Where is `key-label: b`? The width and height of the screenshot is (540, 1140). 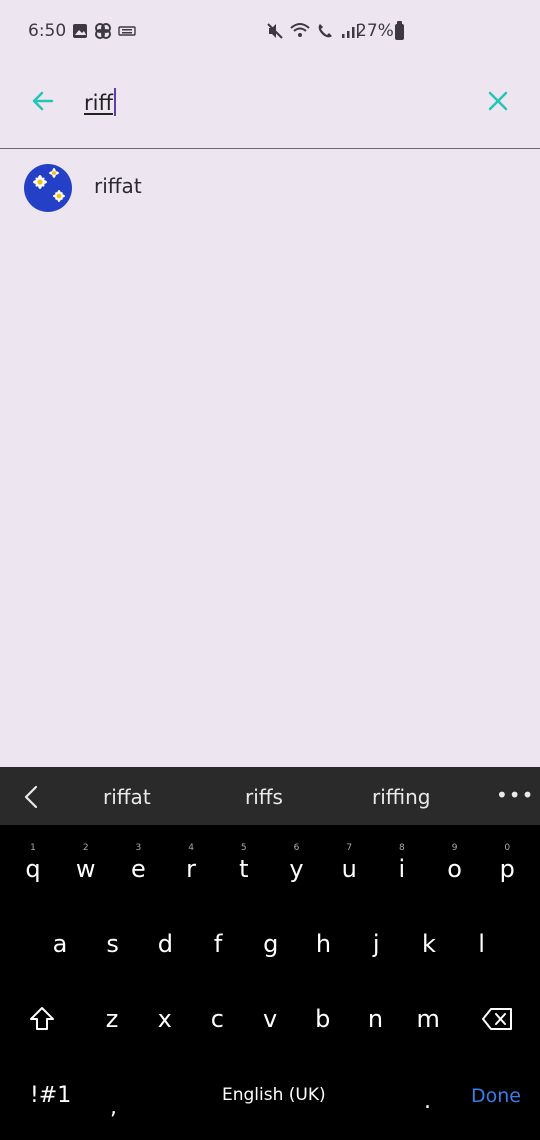
key-label: b is located at coordinates (323, 1019).